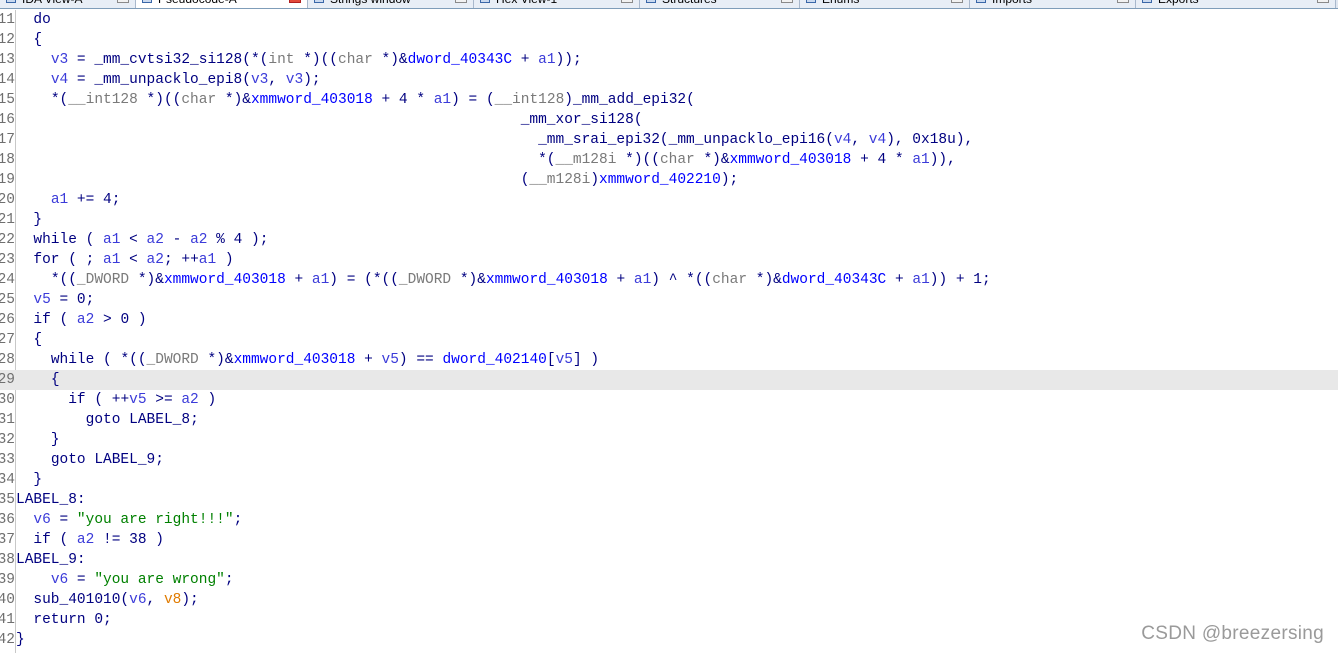  Describe the element at coordinates (72, 620) in the screenshot. I see `code-text: return 0;` at that location.